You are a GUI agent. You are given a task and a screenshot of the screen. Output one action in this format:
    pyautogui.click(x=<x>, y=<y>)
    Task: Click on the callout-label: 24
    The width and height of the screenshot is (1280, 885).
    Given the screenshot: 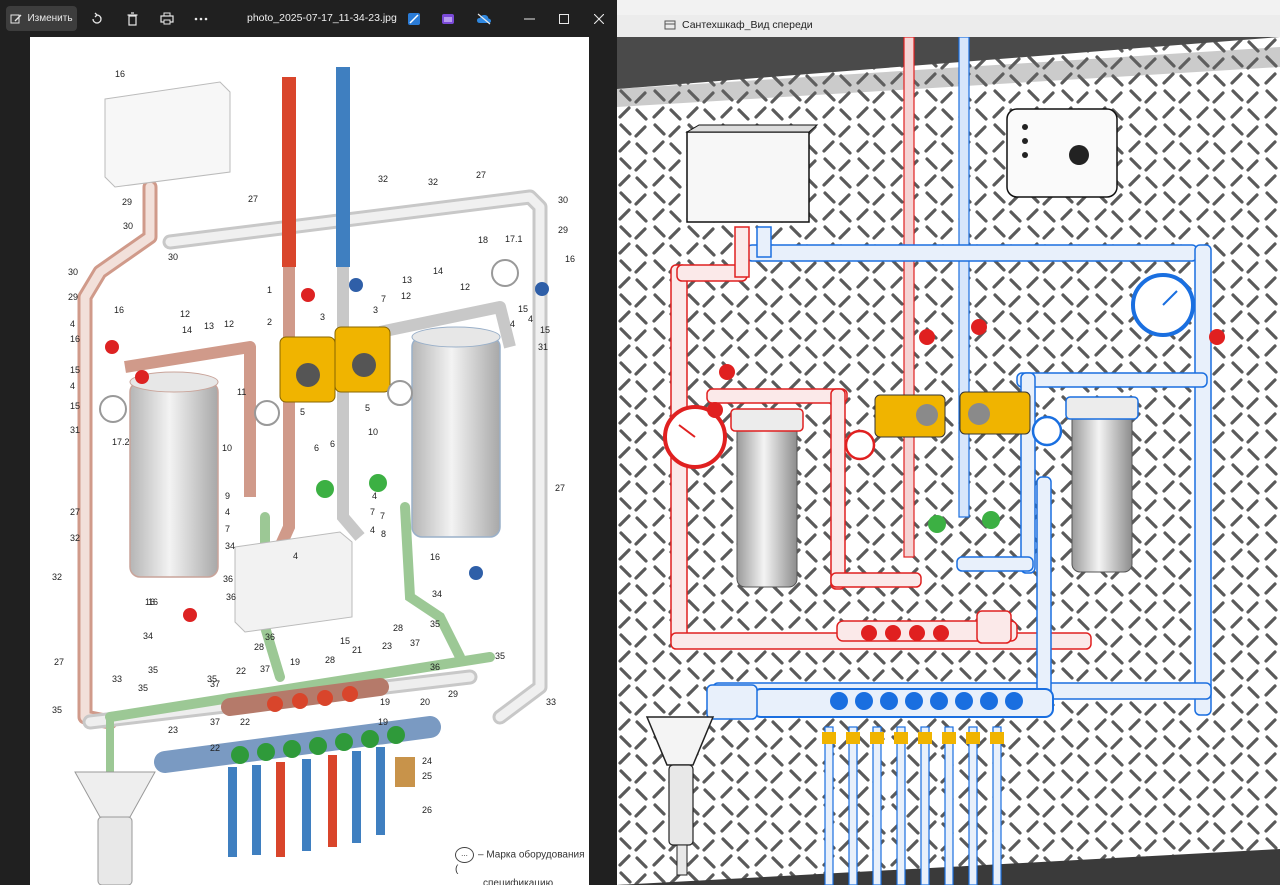 What is the action you would take?
    pyautogui.click(x=427, y=761)
    